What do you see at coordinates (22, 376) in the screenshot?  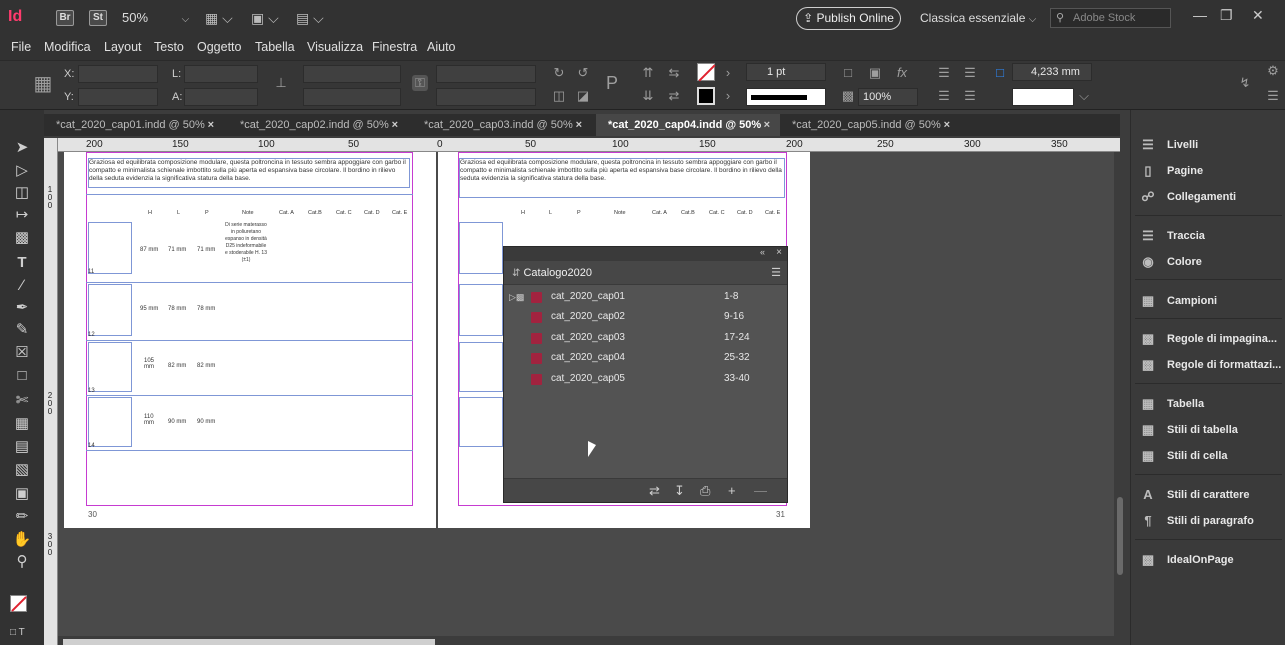 I see `rectangle-tool-icon: □` at bounding box center [22, 376].